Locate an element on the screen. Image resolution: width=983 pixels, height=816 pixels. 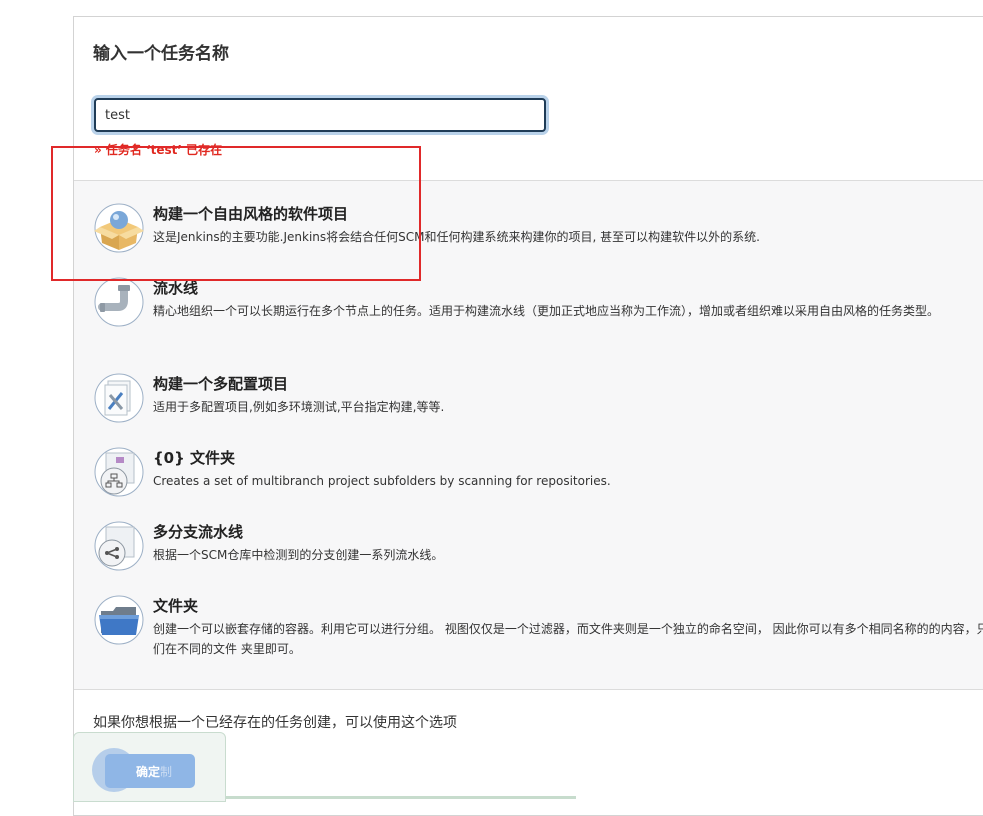
job-type-description: 根据一个SCM仓库中检测到的分支创建一系列流水线。 is located at coordinates (298, 555).